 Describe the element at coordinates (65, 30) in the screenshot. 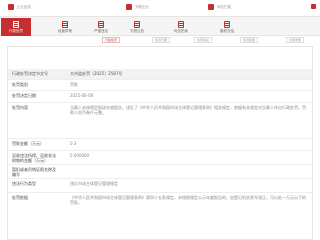

I see `tab-label: 经营异常` at that location.